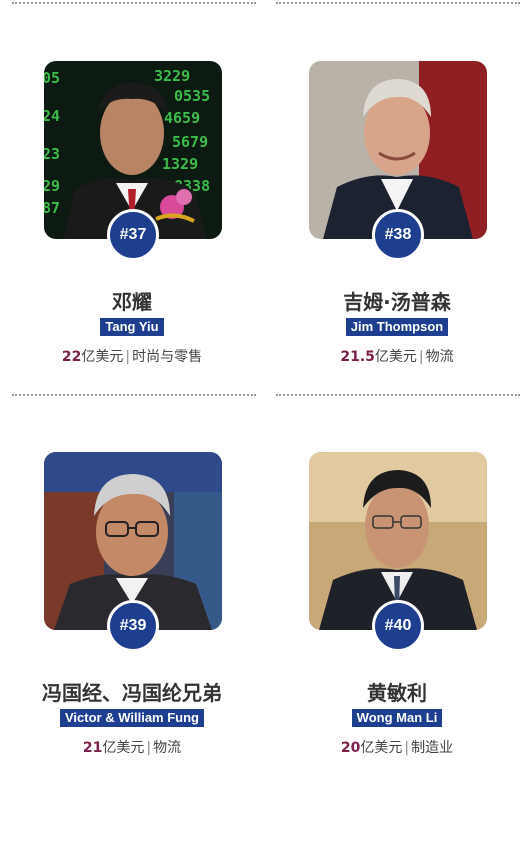  Describe the element at coordinates (397, 718) in the screenshot. I see `name-english: Wong Man Li` at that location.